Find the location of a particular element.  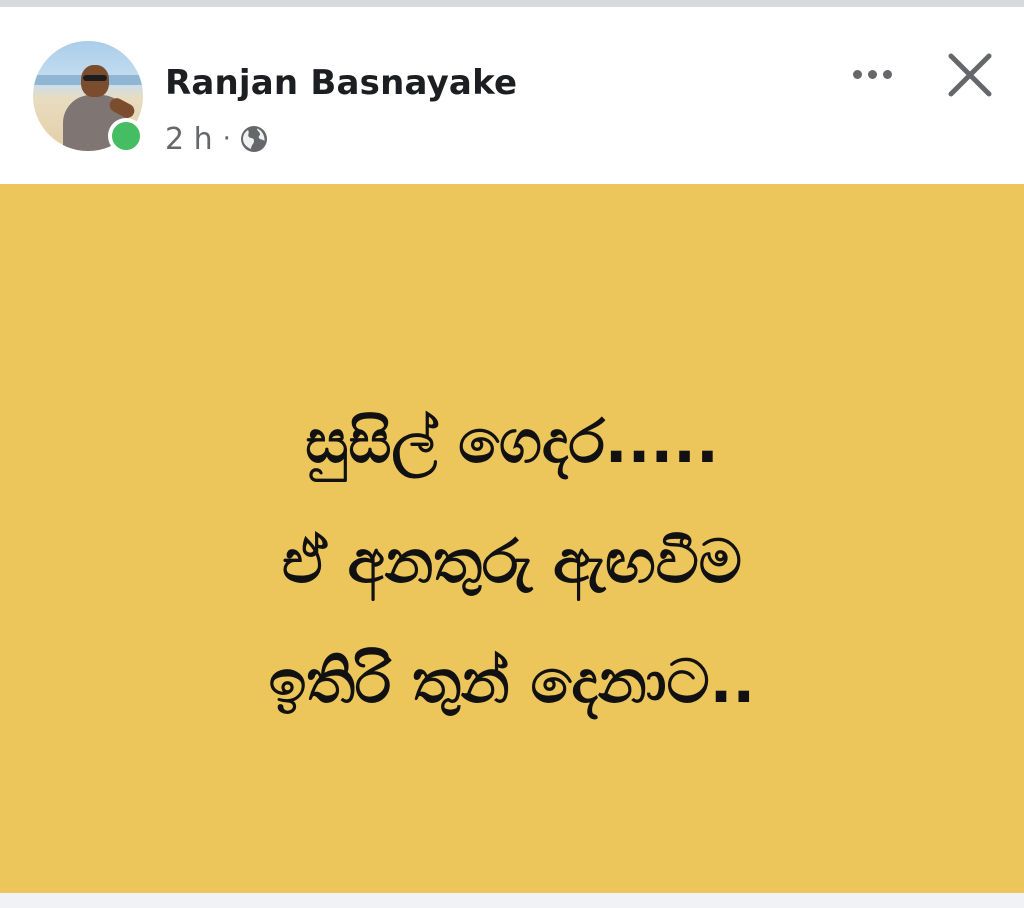

top-divider is located at coordinates (512, 3).